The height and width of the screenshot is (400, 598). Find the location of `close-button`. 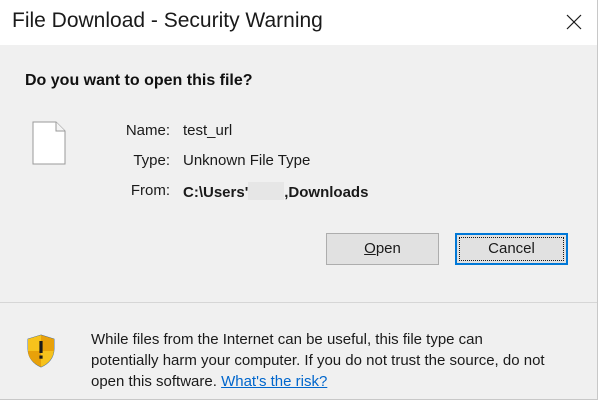

close-button is located at coordinates (574, 22).